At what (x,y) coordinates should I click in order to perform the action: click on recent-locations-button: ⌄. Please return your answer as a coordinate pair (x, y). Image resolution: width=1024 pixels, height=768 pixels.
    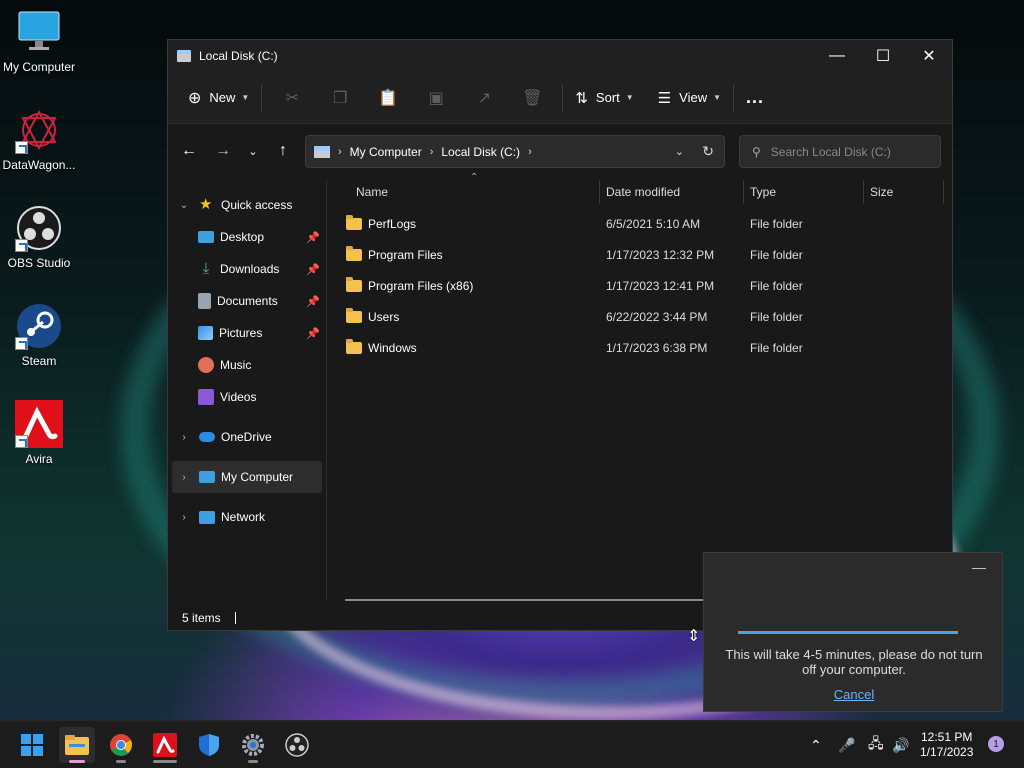
    Looking at the image, I should click on (253, 151).